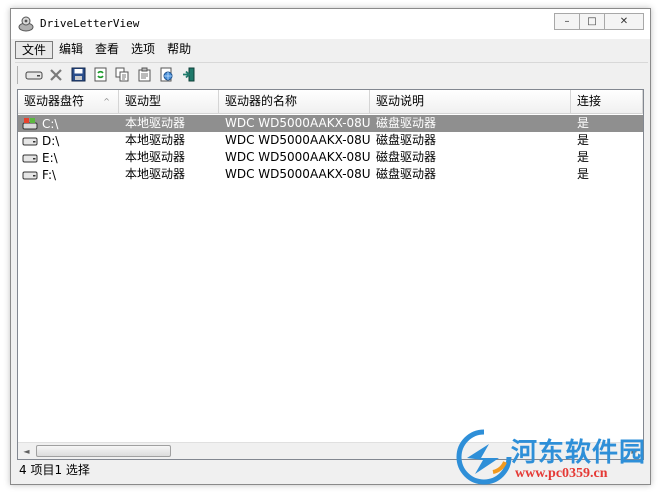 This screenshot has width=661, height=501. What do you see at coordinates (107, 50) in the screenshot?
I see `menu-view: 查看` at bounding box center [107, 50].